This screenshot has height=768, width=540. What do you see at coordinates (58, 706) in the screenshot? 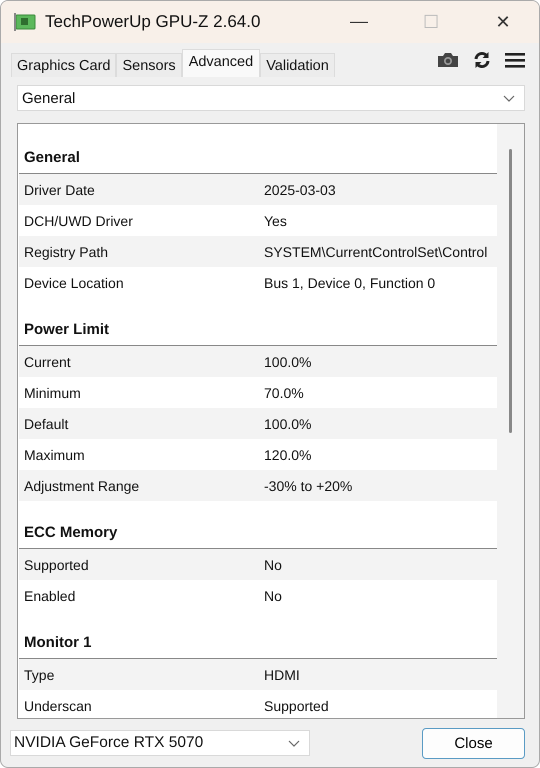
I see `property-label: Underscan` at bounding box center [58, 706].